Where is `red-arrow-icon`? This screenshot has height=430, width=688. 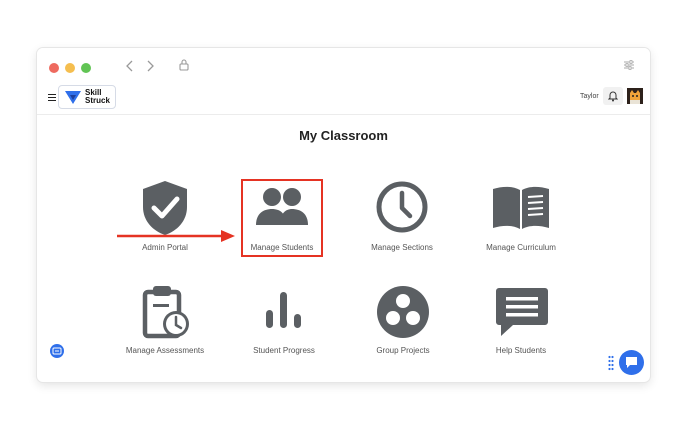
red-arrow-icon is located at coordinates (176, 236).